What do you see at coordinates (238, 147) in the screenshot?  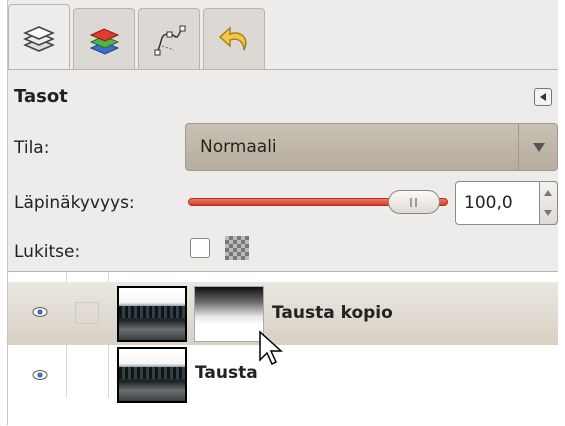 I see `mode-value: Normaali` at bounding box center [238, 147].